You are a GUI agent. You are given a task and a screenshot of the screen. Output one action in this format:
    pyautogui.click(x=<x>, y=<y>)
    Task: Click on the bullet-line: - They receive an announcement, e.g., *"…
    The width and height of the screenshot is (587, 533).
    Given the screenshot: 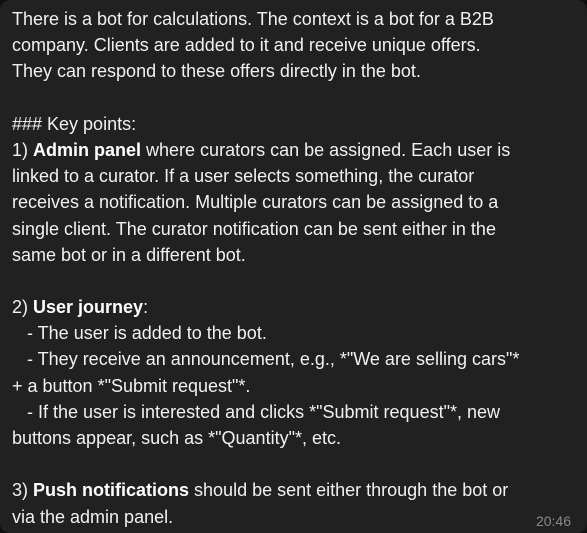 What is the action you would take?
    pyautogui.click(x=266, y=359)
    